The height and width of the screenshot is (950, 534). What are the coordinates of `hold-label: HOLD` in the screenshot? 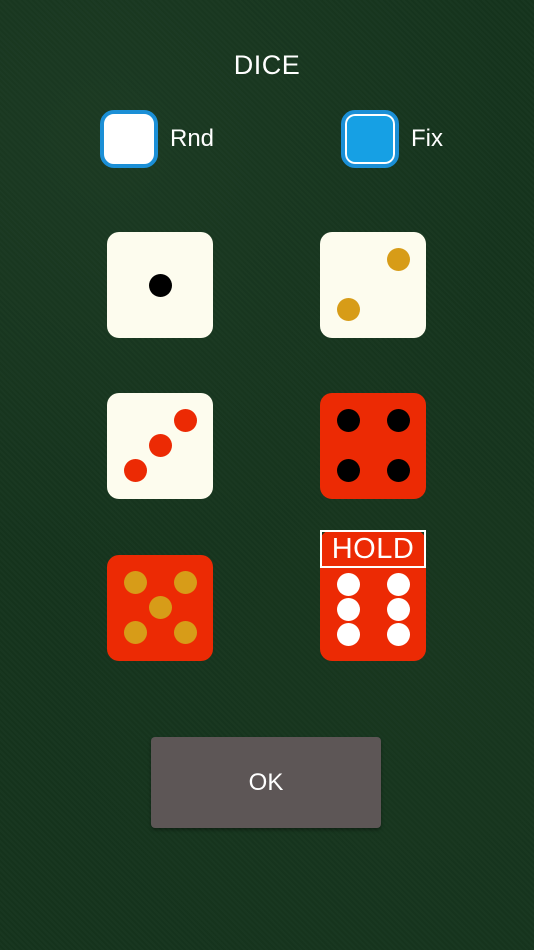 It's located at (373, 549).